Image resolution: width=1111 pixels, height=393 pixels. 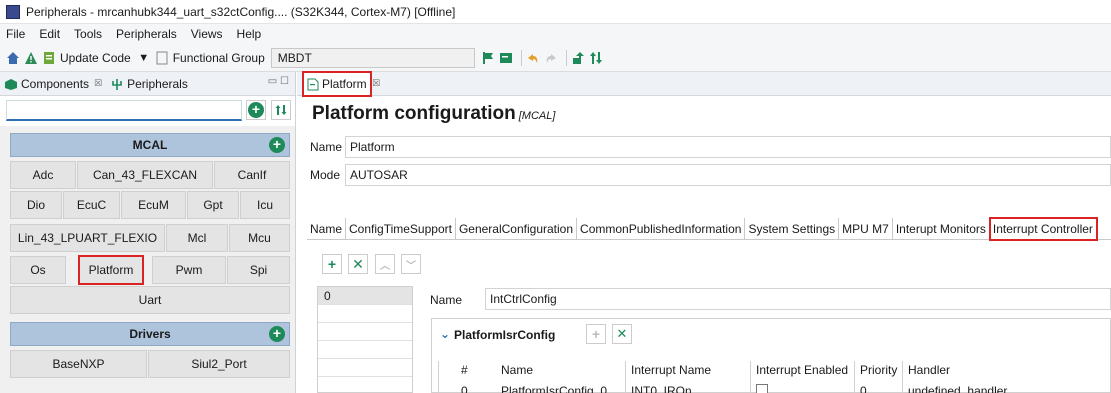 I want to click on add-row-button: +, so click(x=596, y=334).